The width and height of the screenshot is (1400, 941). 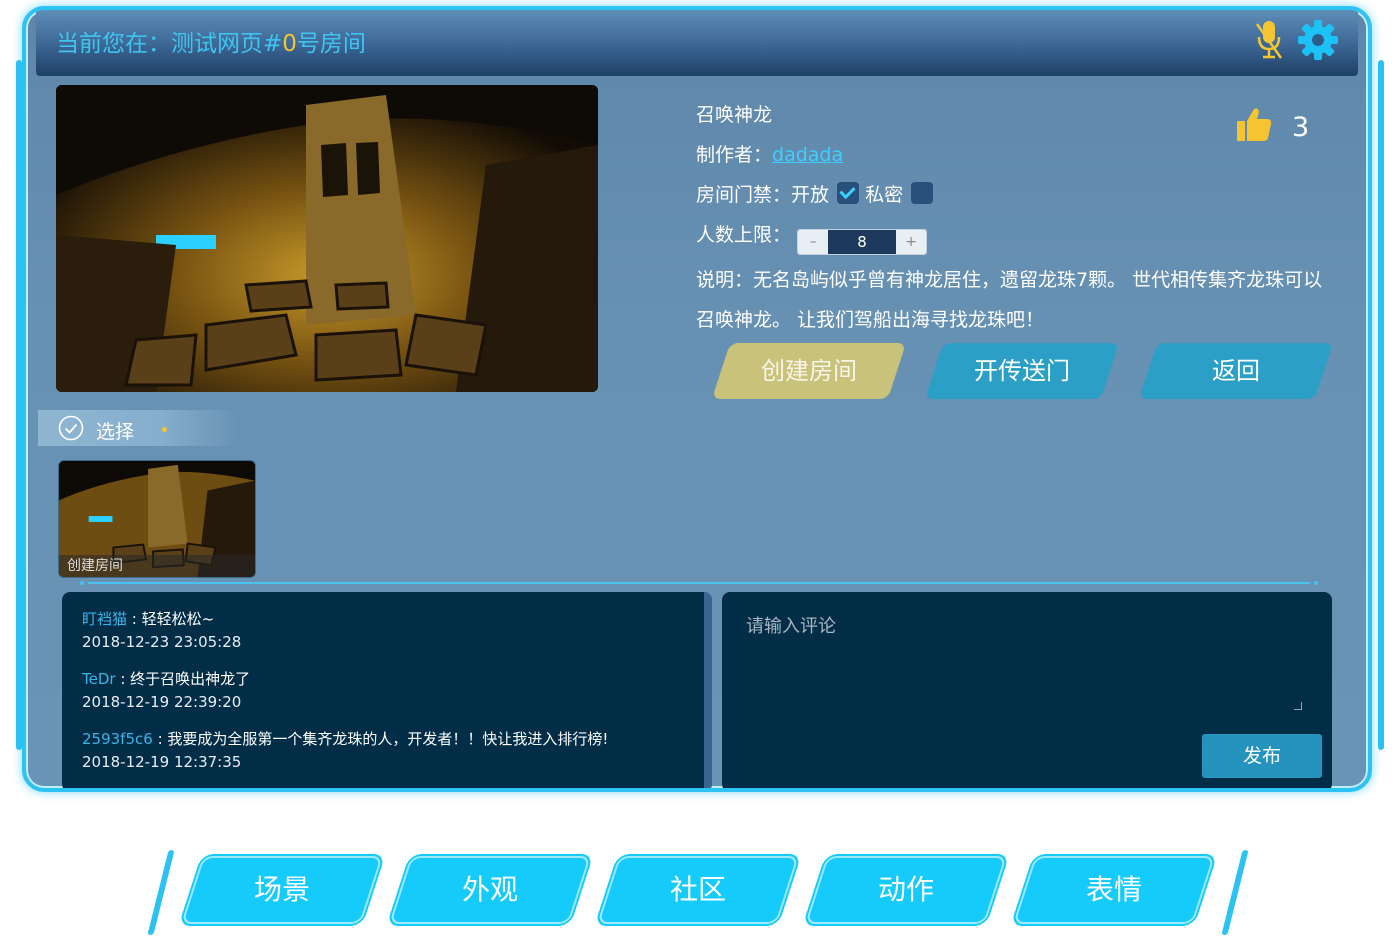 I want to click on nav-emote-button: 表情, so click(x=1114, y=890).